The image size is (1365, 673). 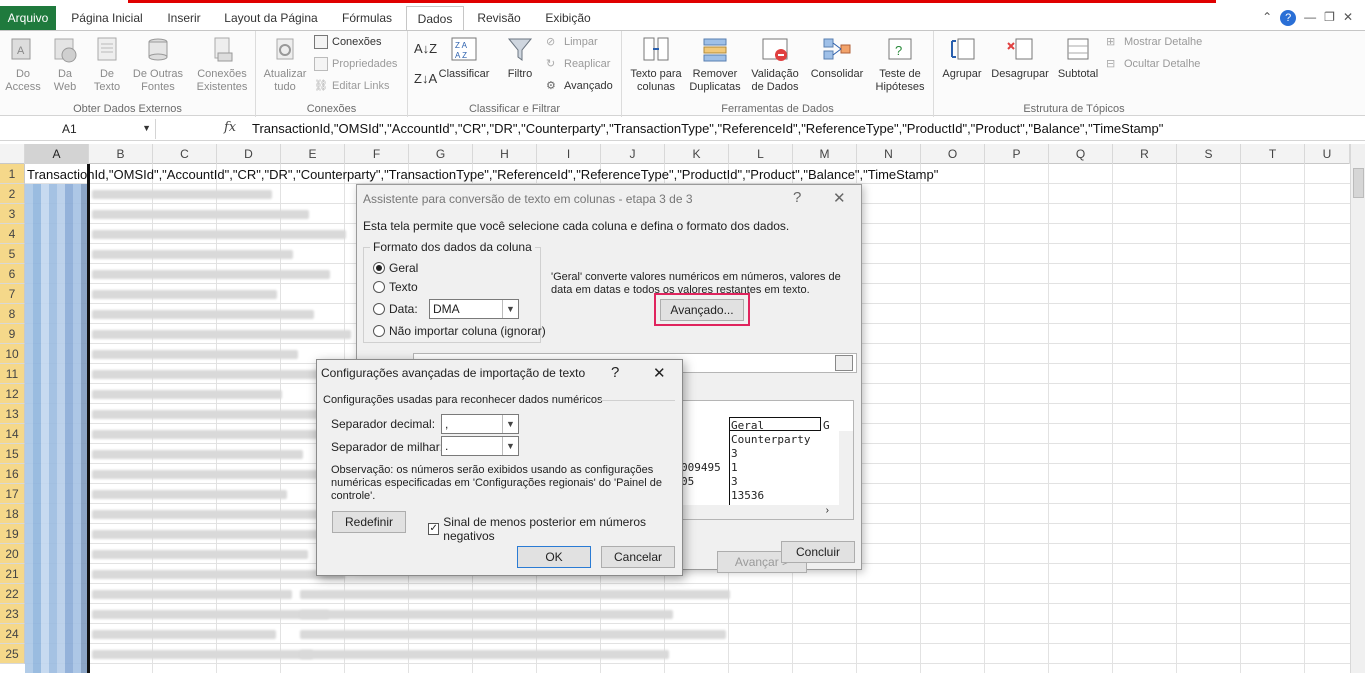 I want to click on radio-date: Data:, so click(x=395, y=309).